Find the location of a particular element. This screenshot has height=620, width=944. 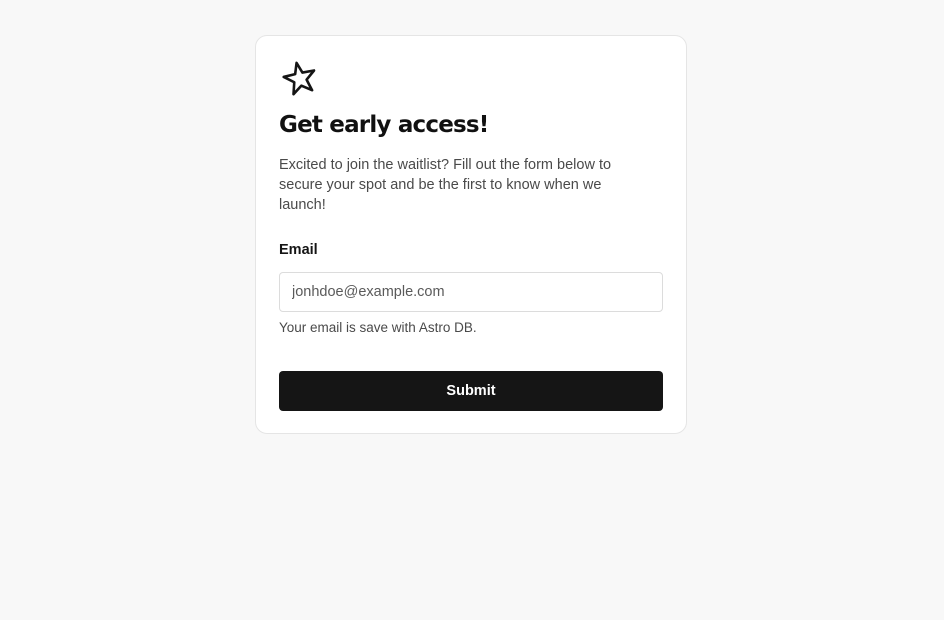

email-field is located at coordinates (471, 292).